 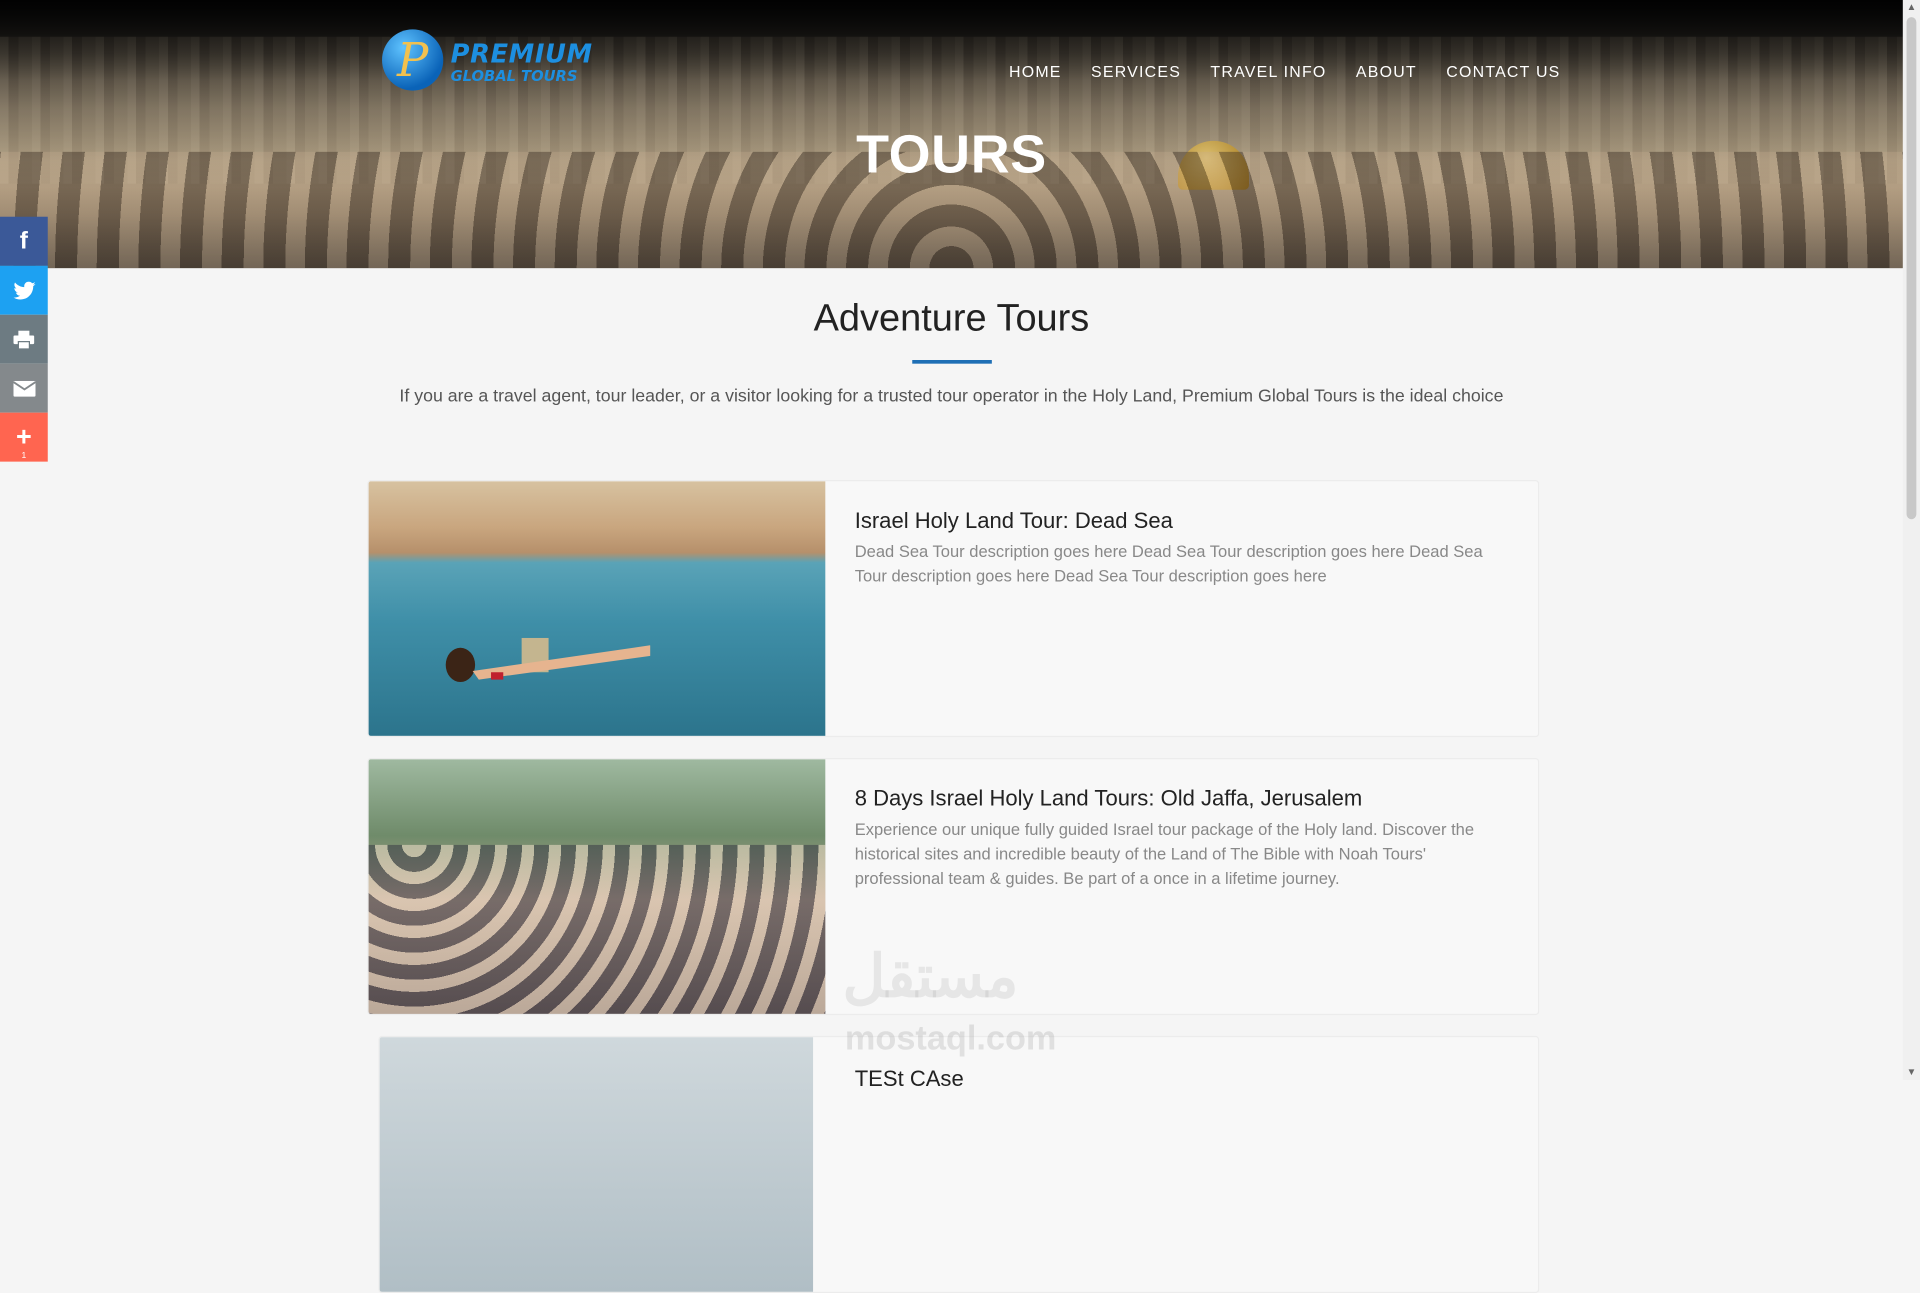 I want to click on vertical-scrollbar: ▲ ▼, so click(x=1911, y=540).